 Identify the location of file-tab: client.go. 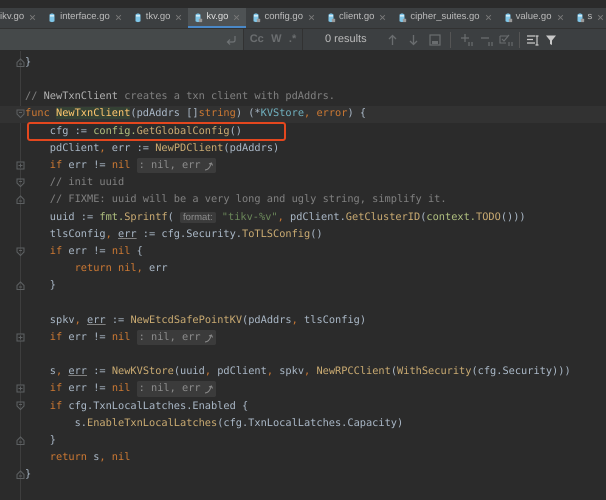
(356, 18).